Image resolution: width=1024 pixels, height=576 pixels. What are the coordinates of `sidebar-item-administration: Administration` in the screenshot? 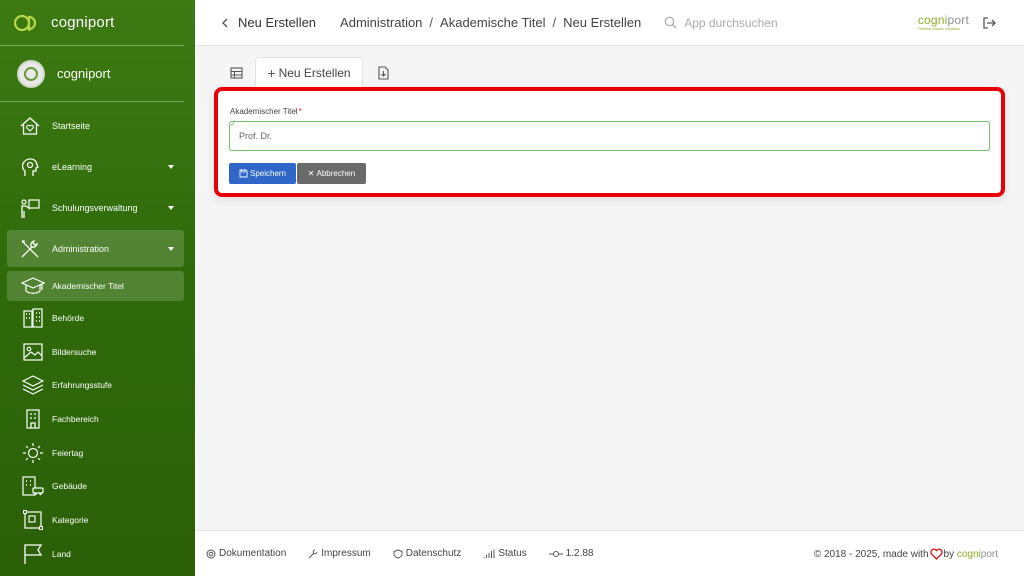 It's located at (95, 248).